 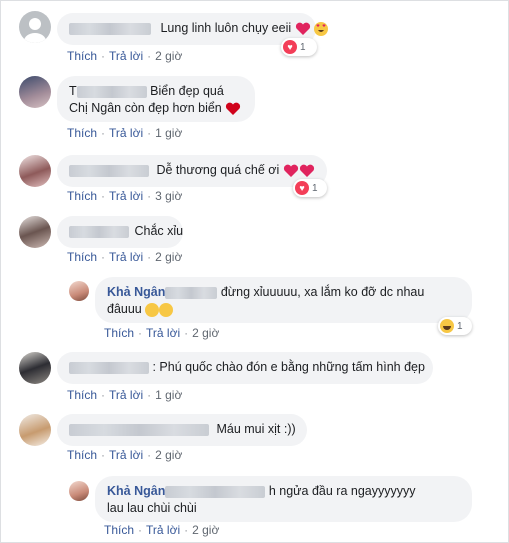 I want to click on comment-text-line2: đâuuu, so click(x=124, y=309).